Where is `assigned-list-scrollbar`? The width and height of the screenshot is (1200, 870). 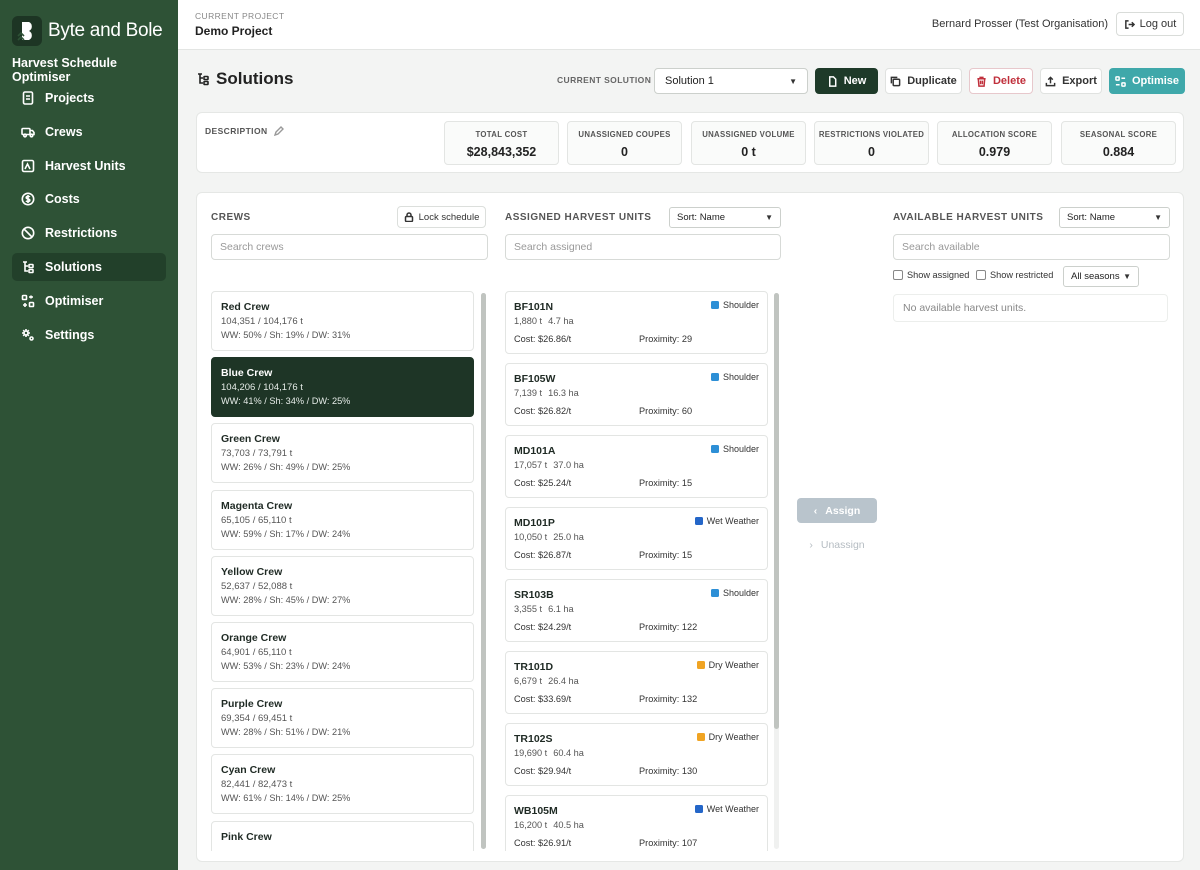
assigned-list-scrollbar is located at coordinates (776, 571).